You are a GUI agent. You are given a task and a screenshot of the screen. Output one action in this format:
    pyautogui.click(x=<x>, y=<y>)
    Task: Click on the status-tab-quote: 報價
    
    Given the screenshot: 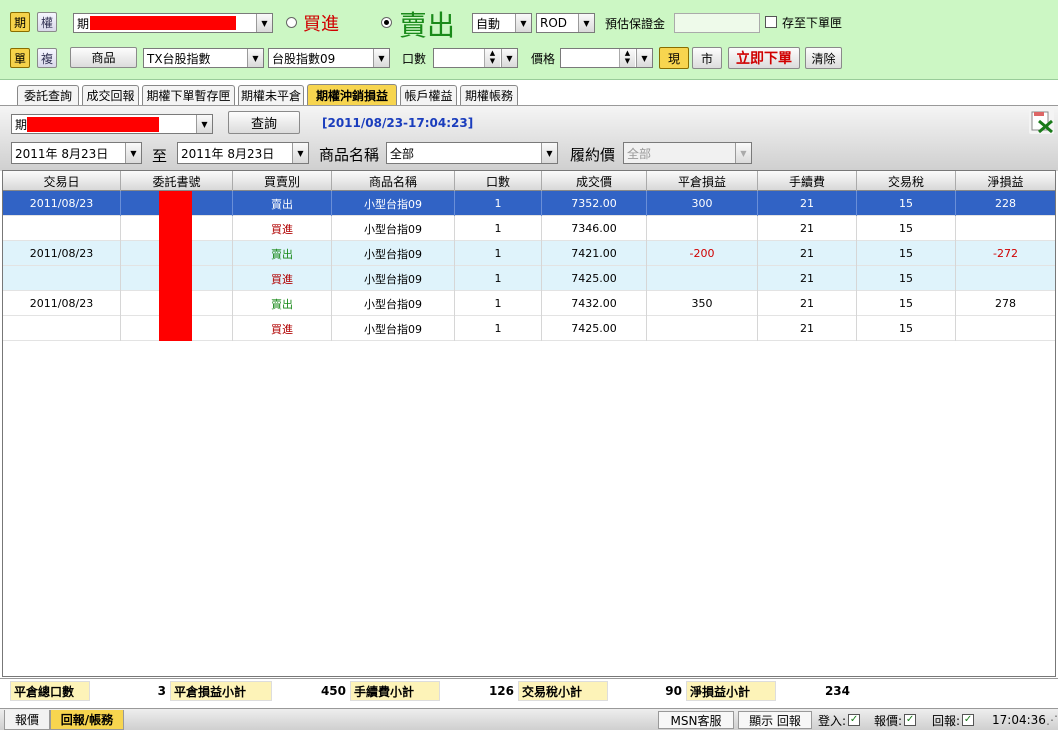 What is the action you would take?
    pyautogui.click(x=27, y=720)
    